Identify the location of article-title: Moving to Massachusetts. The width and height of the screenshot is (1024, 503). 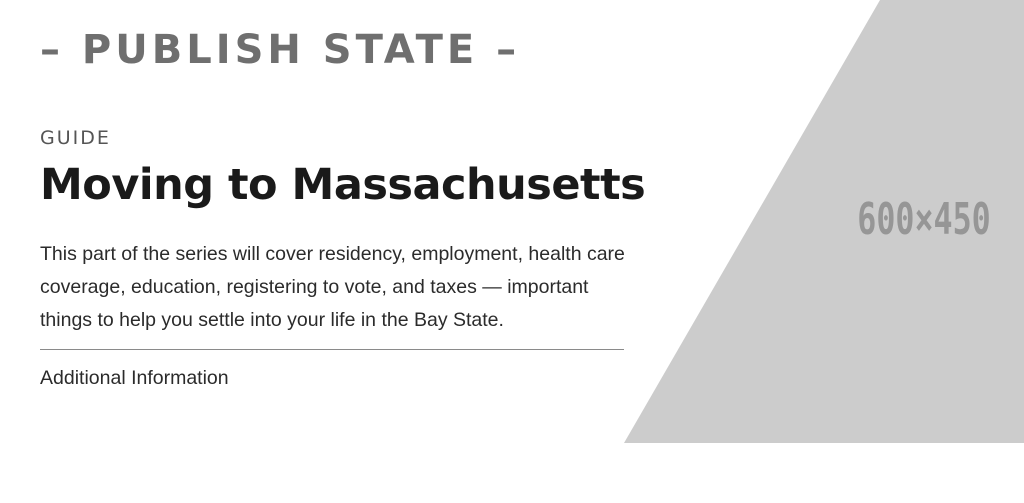
(343, 185).